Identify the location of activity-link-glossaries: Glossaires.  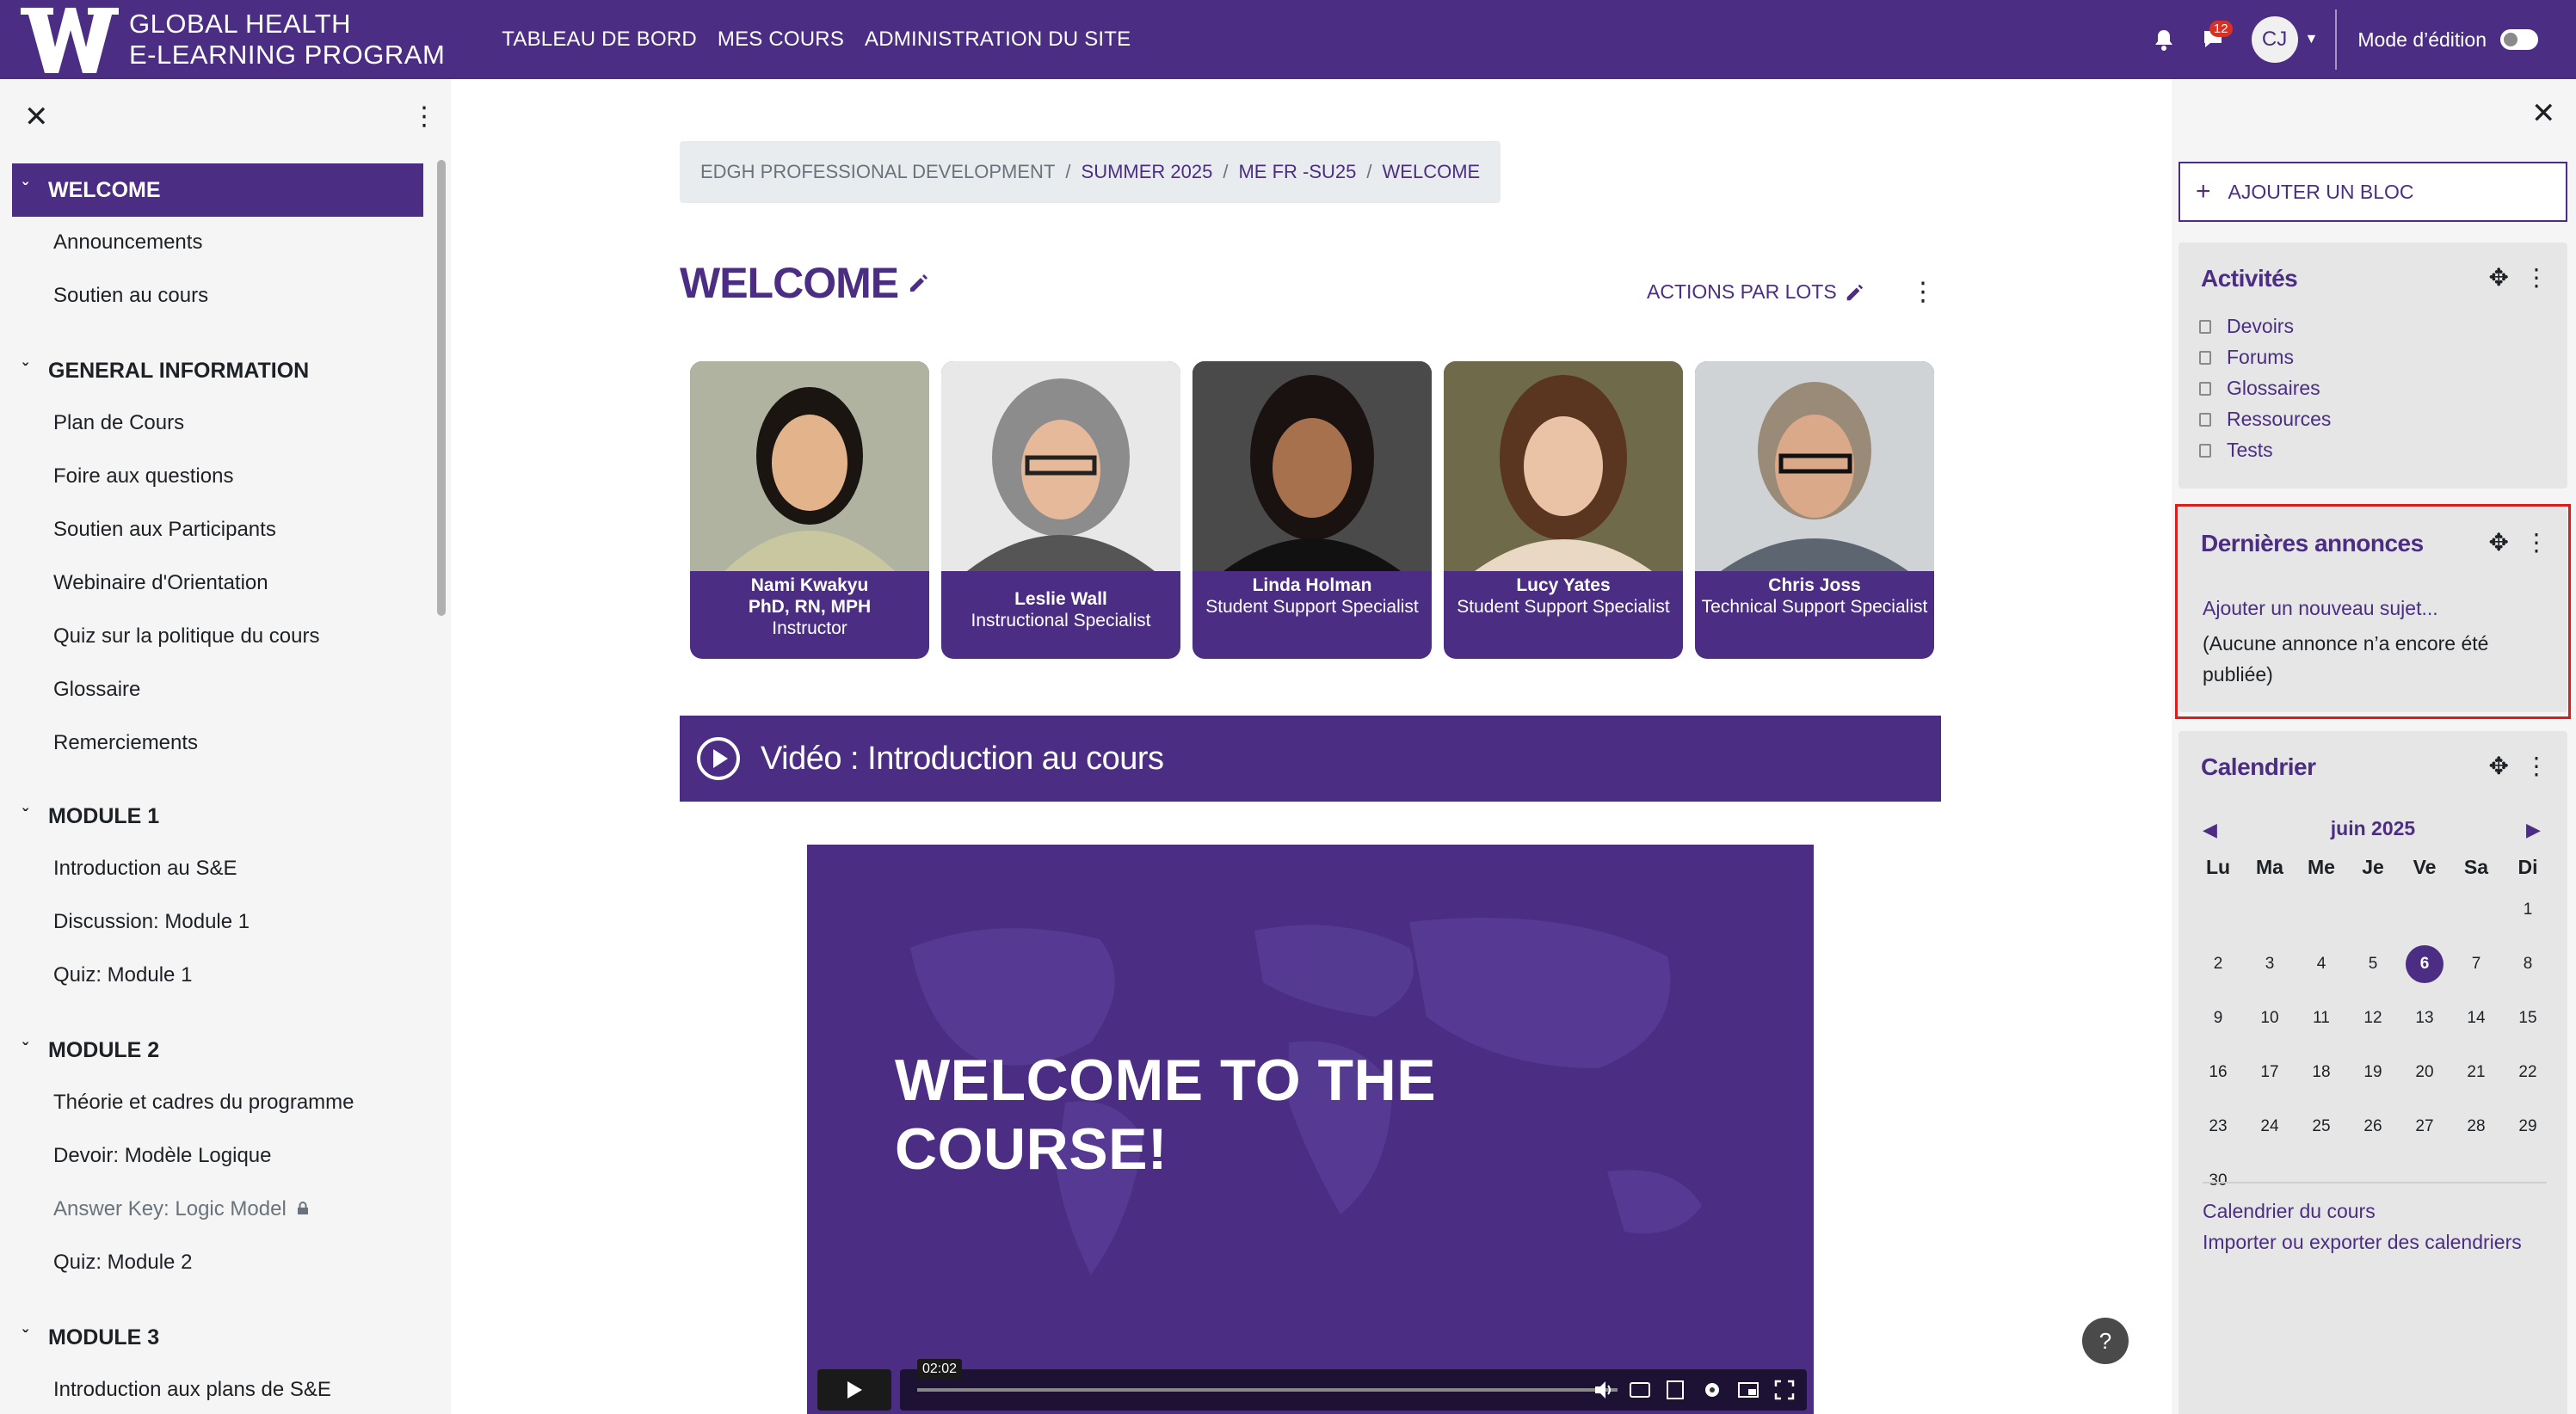
(2260, 388).